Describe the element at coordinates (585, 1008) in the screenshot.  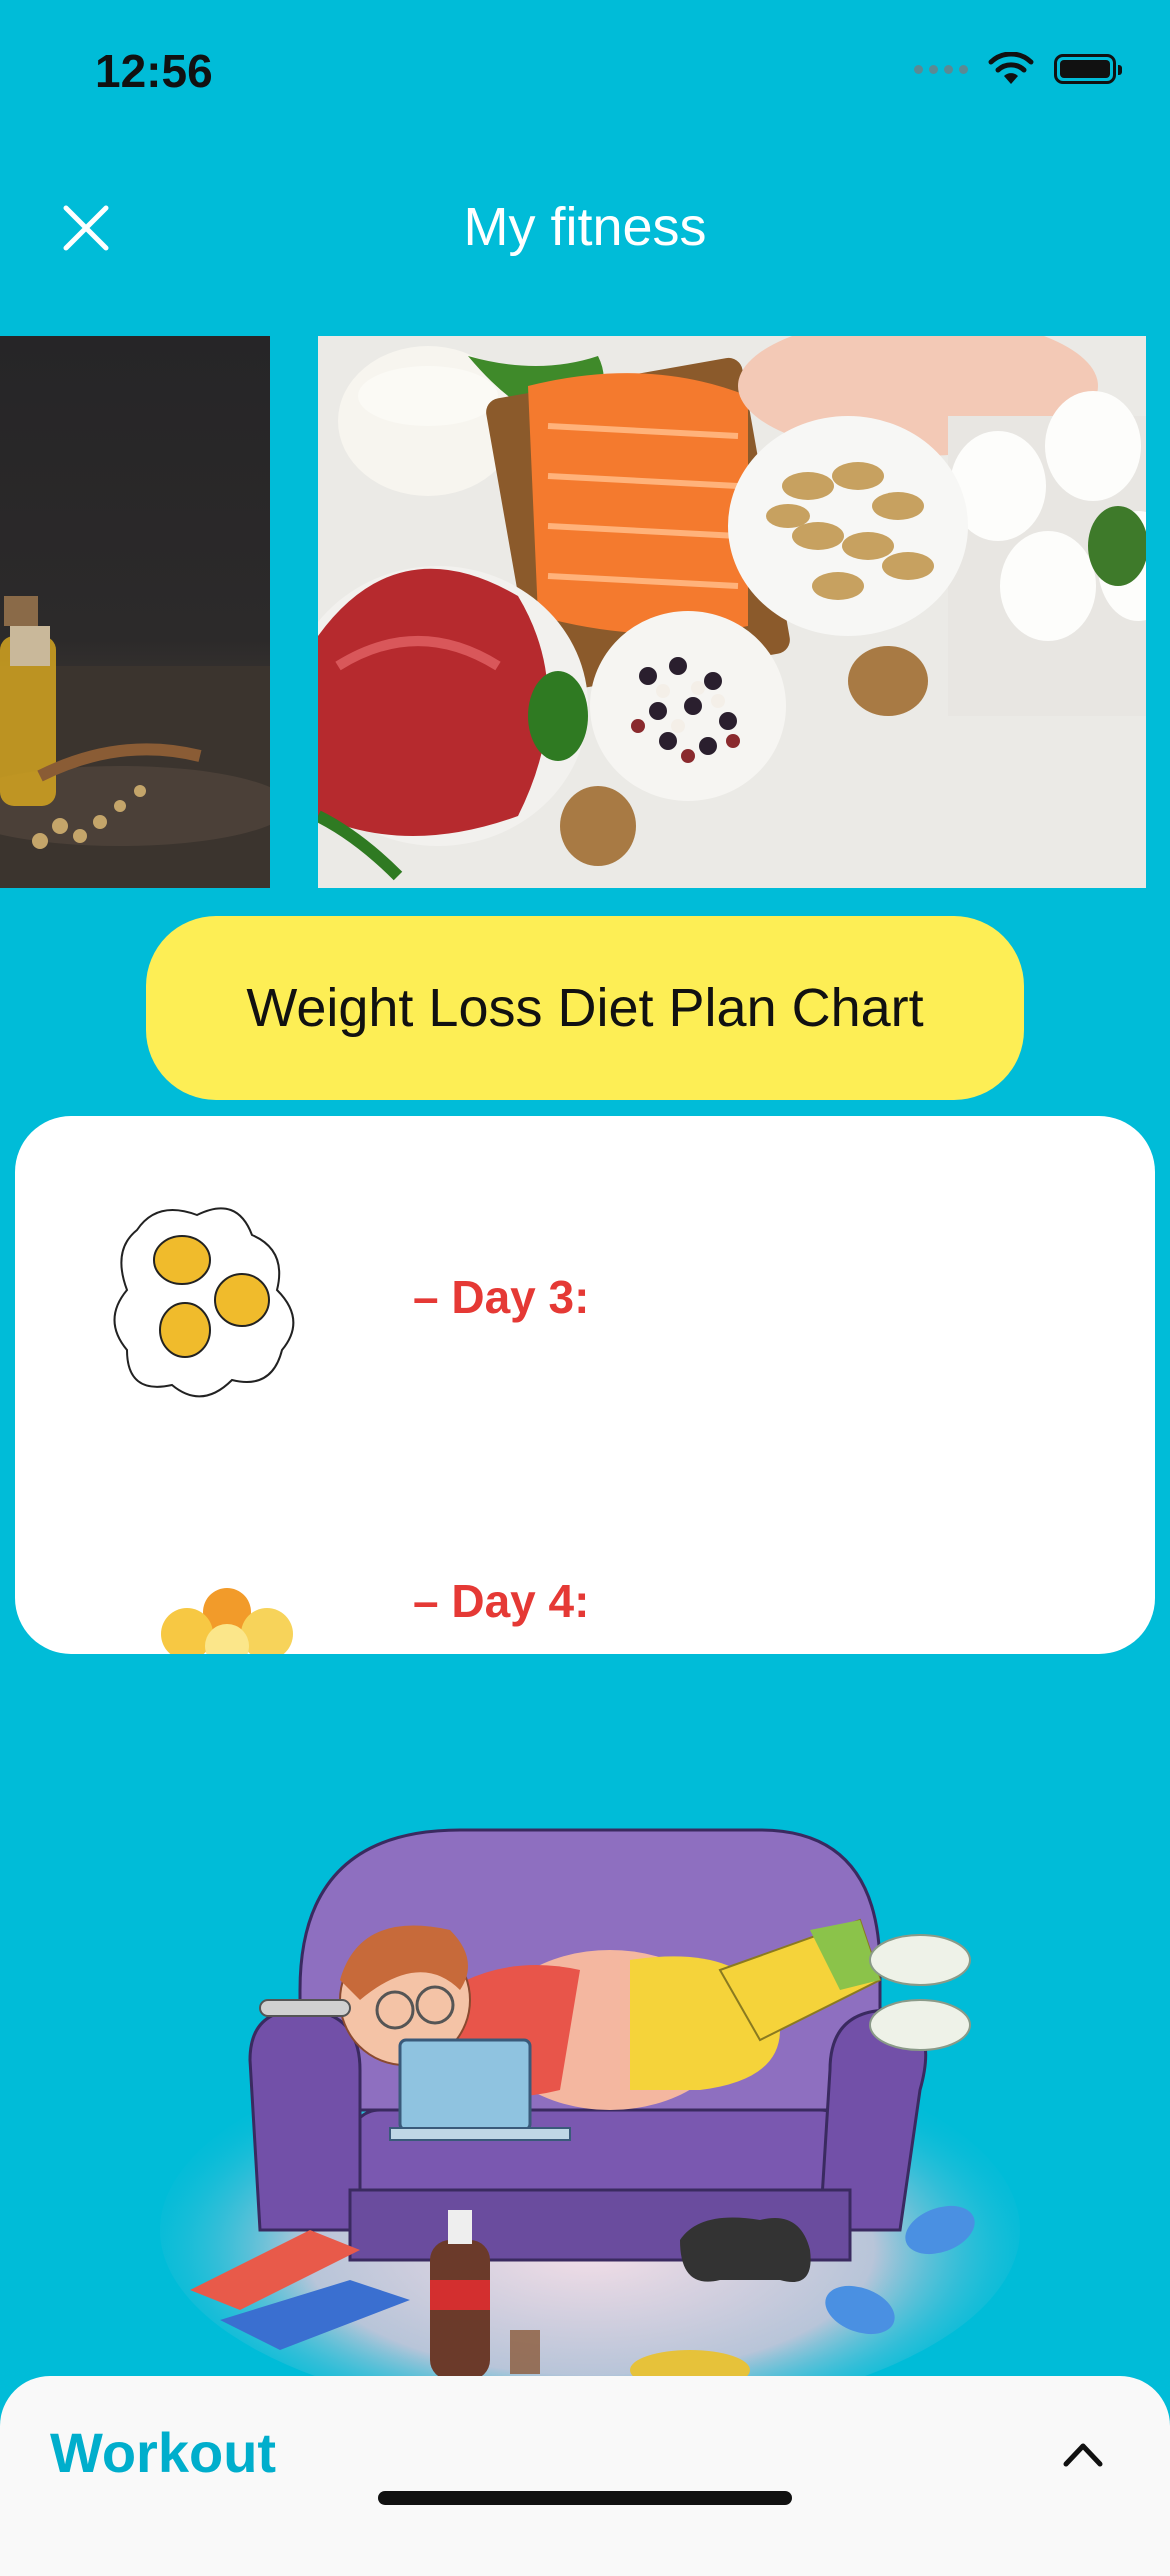
I see `diet-plan-chart-button: Weight Loss Diet Plan Chart` at that location.